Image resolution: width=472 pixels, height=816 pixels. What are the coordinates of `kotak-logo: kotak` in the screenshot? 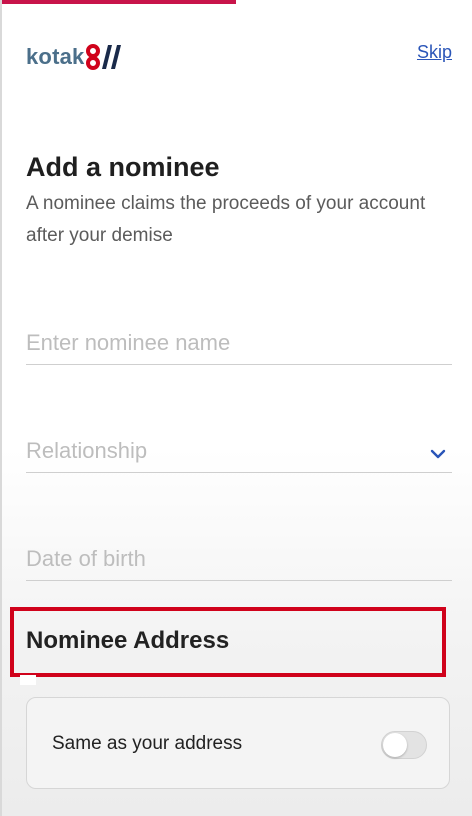 It's located at (74, 57).